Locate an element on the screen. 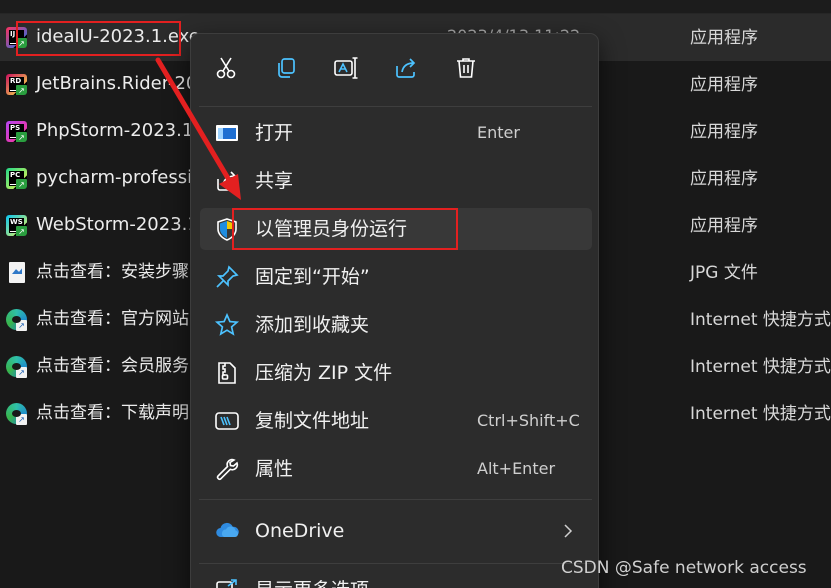 This screenshot has height=588, width=831. menu-item-share: 共享 is located at coordinates (396, 181).